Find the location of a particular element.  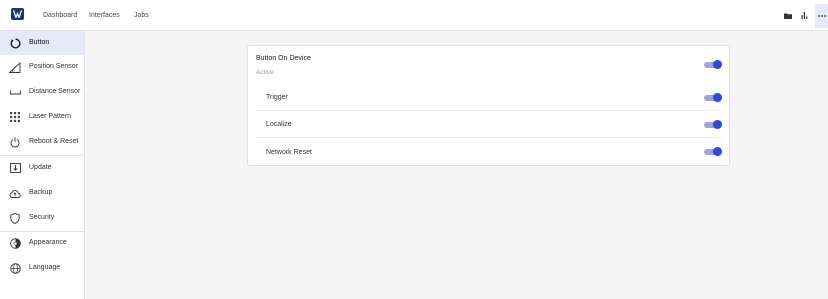

localize-toggle is located at coordinates (713, 124).